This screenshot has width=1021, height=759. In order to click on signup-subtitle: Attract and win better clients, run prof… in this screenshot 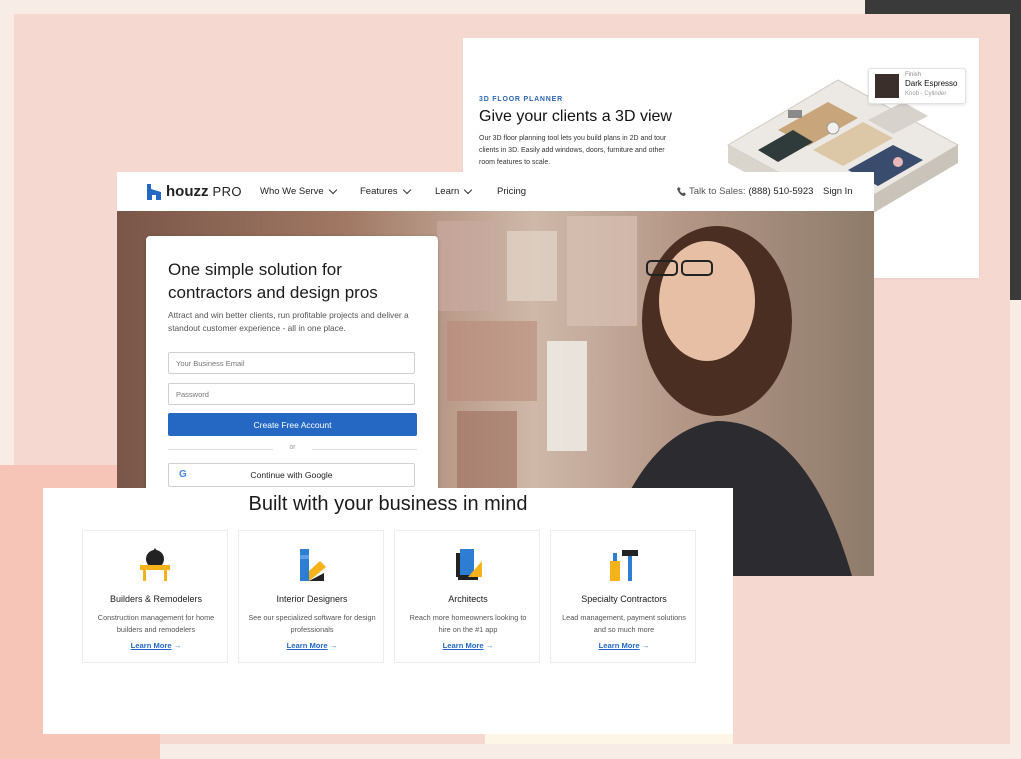, I will do `click(288, 321)`.